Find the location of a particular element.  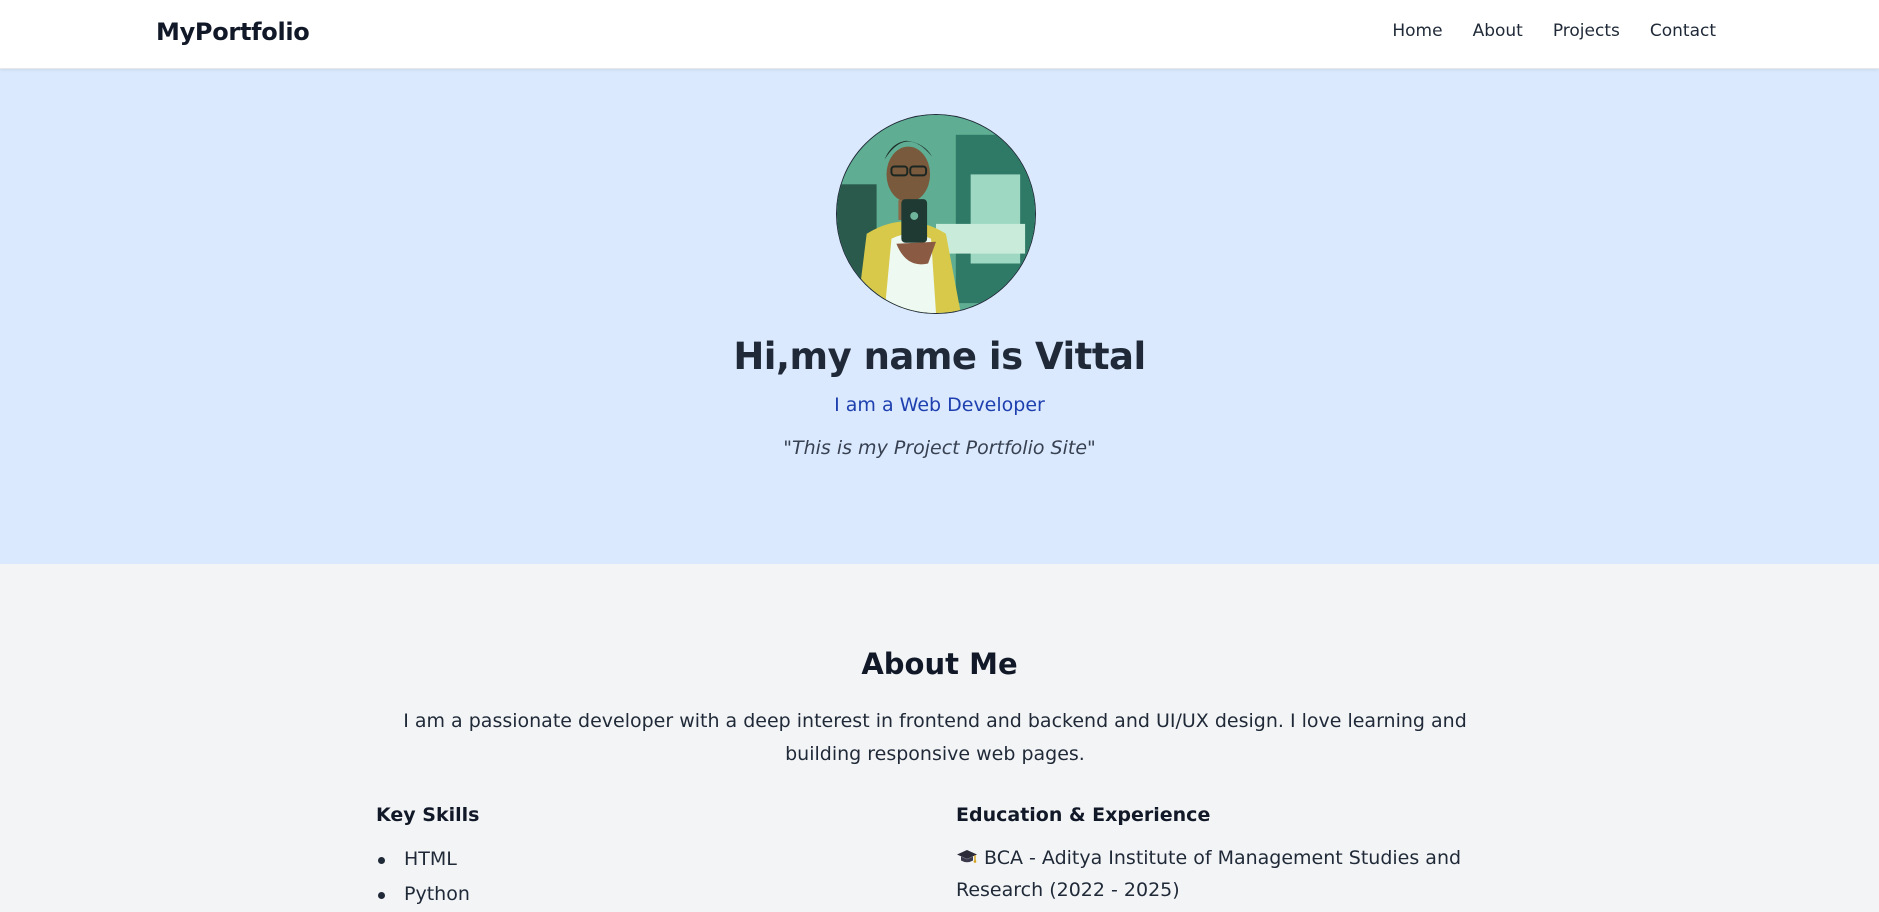

skills-list: HTML Python is located at coordinates (636, 877).